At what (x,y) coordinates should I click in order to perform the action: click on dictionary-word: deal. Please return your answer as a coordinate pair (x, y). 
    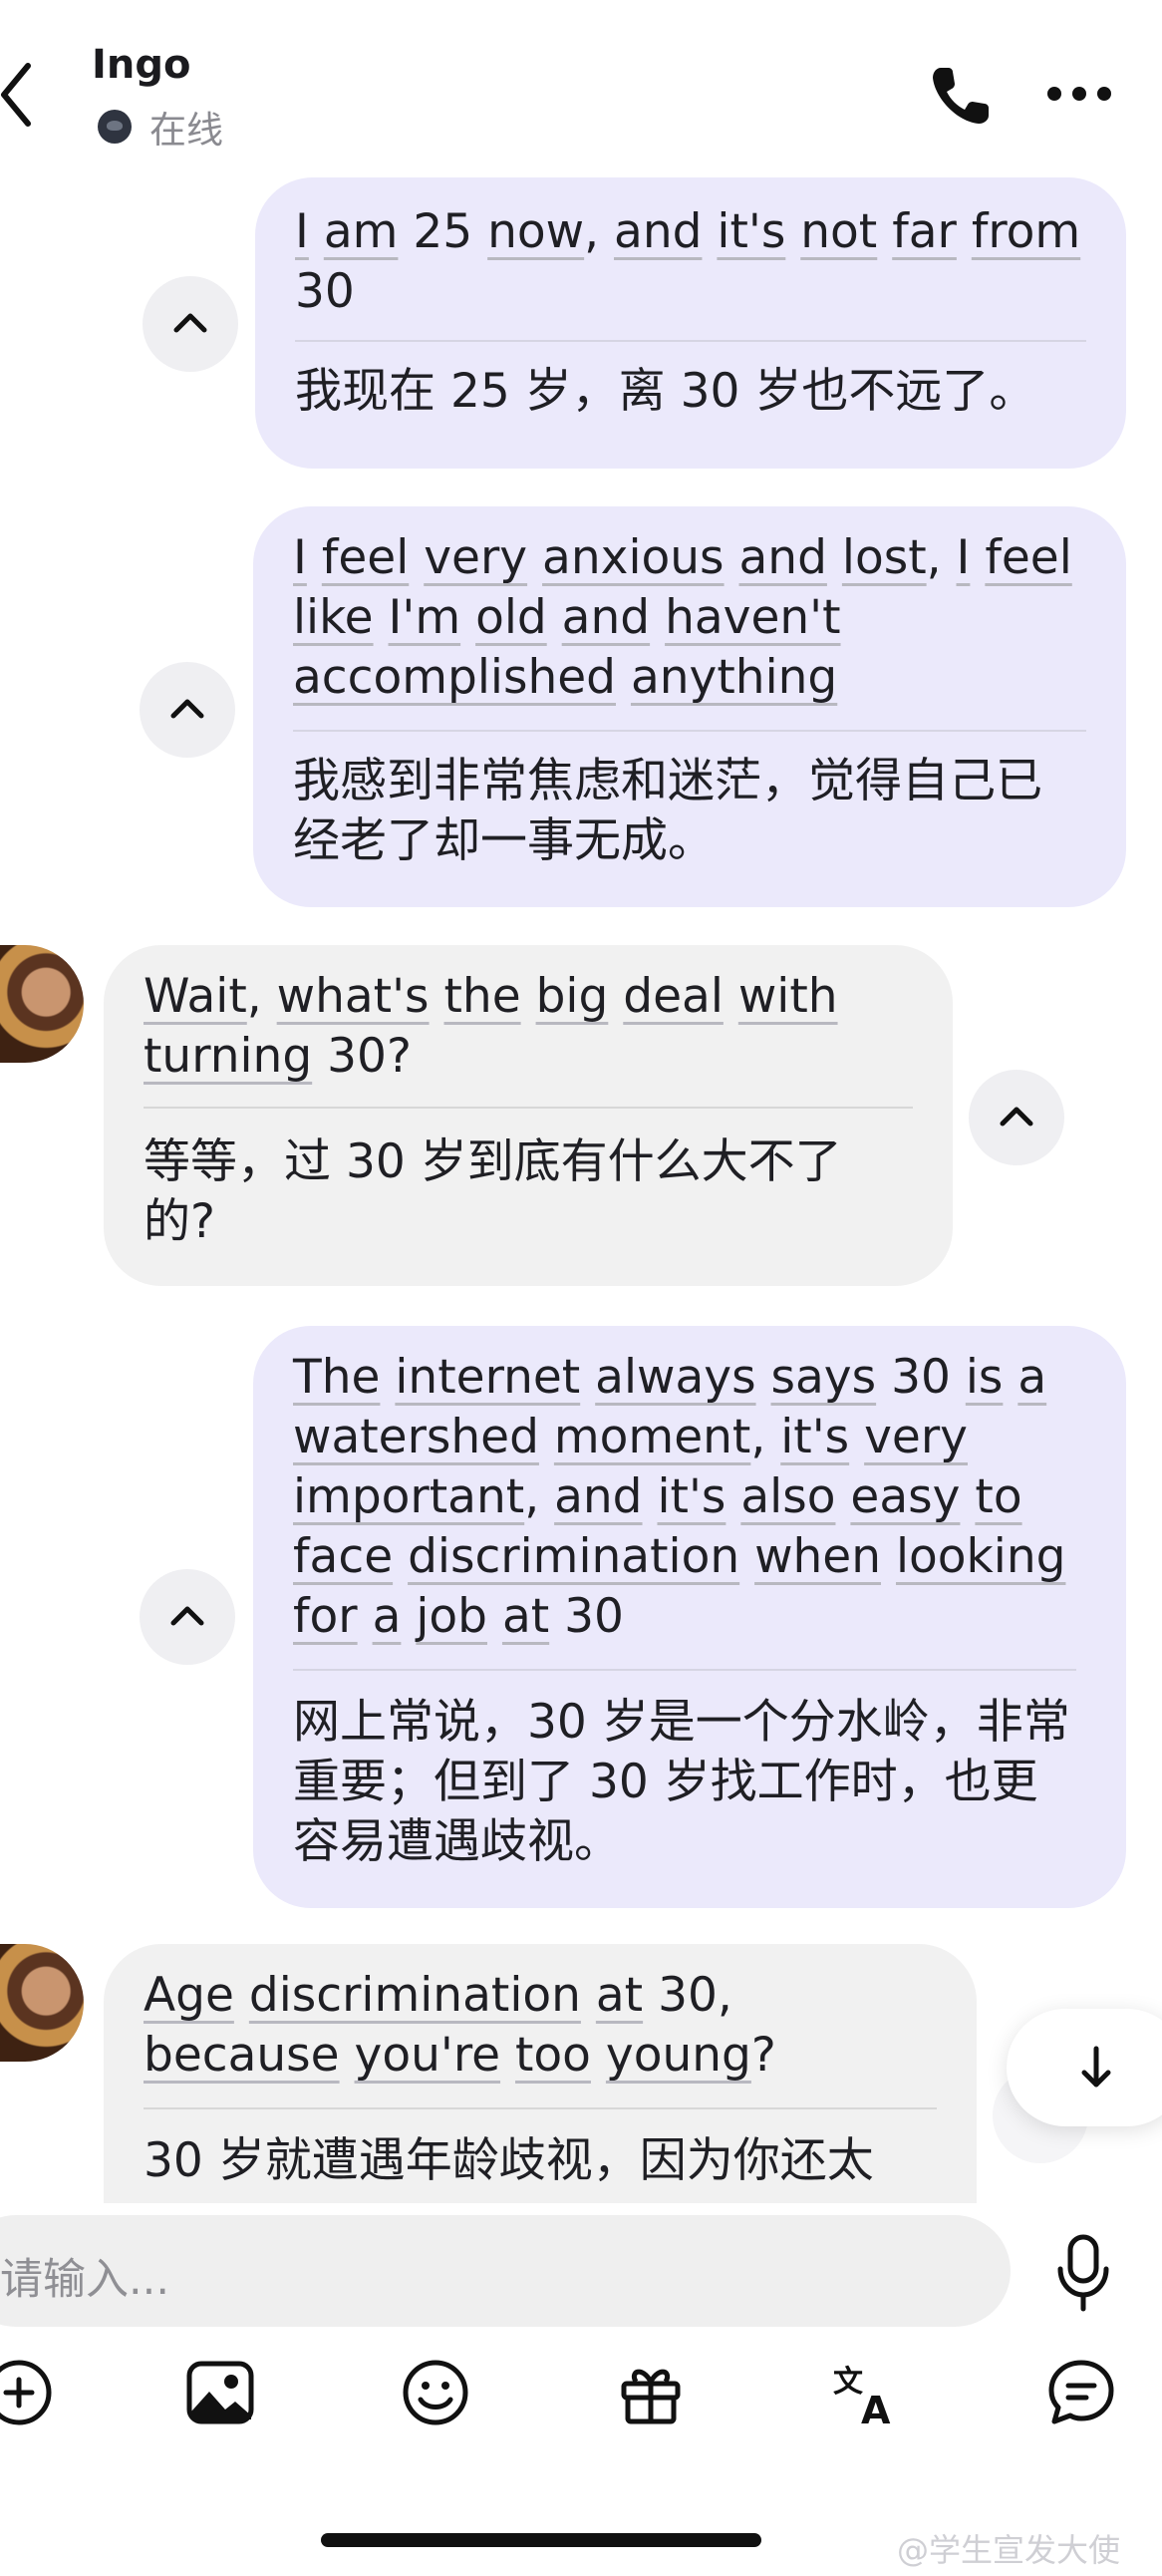
    Looking at the image, I should click on (673, 996).